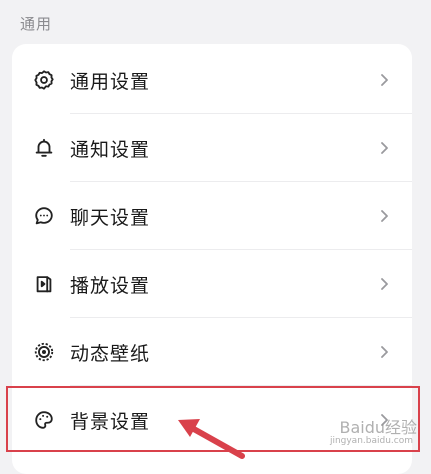 The width and height of the screenshot is (431, 474). I want to click on menu-item-notification-settings: 通知设置, so click(212, 148).